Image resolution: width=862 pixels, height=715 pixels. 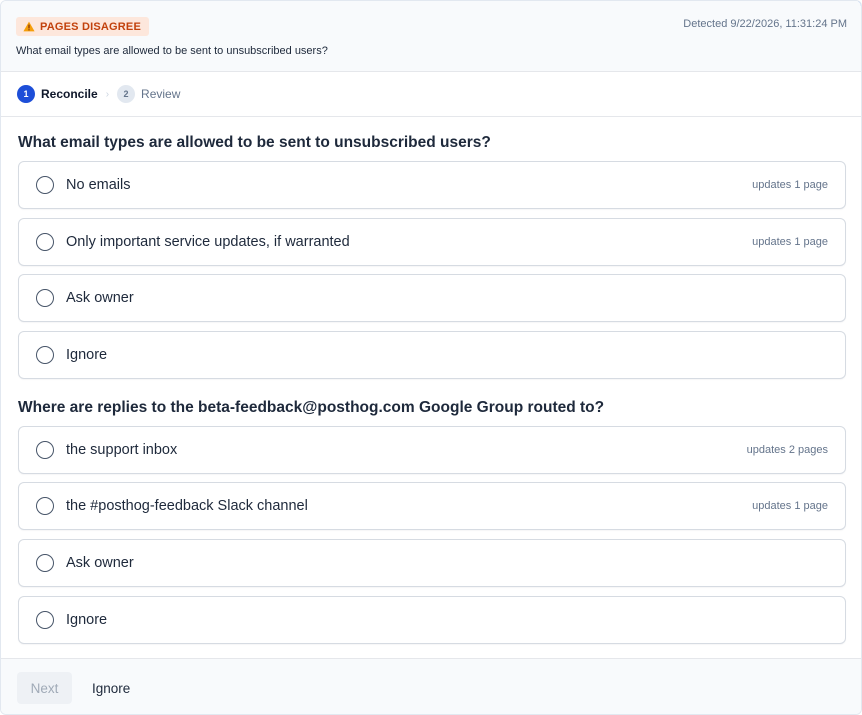 I want to click on ignore-button: Ignore, so click(x=111, y=688).